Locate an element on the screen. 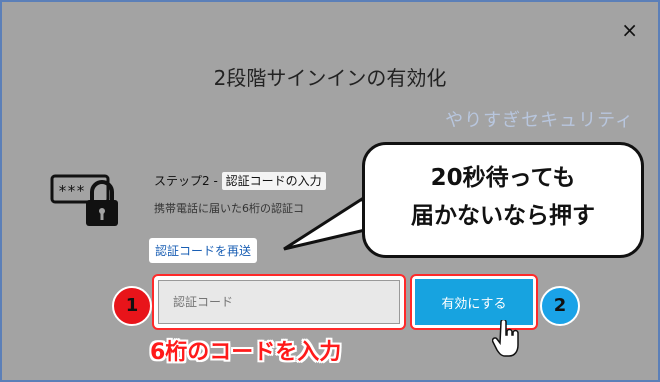 The width and height of the screenshot is (660, 382). step-badge-1: 1 is located at coordinates (132, 306).